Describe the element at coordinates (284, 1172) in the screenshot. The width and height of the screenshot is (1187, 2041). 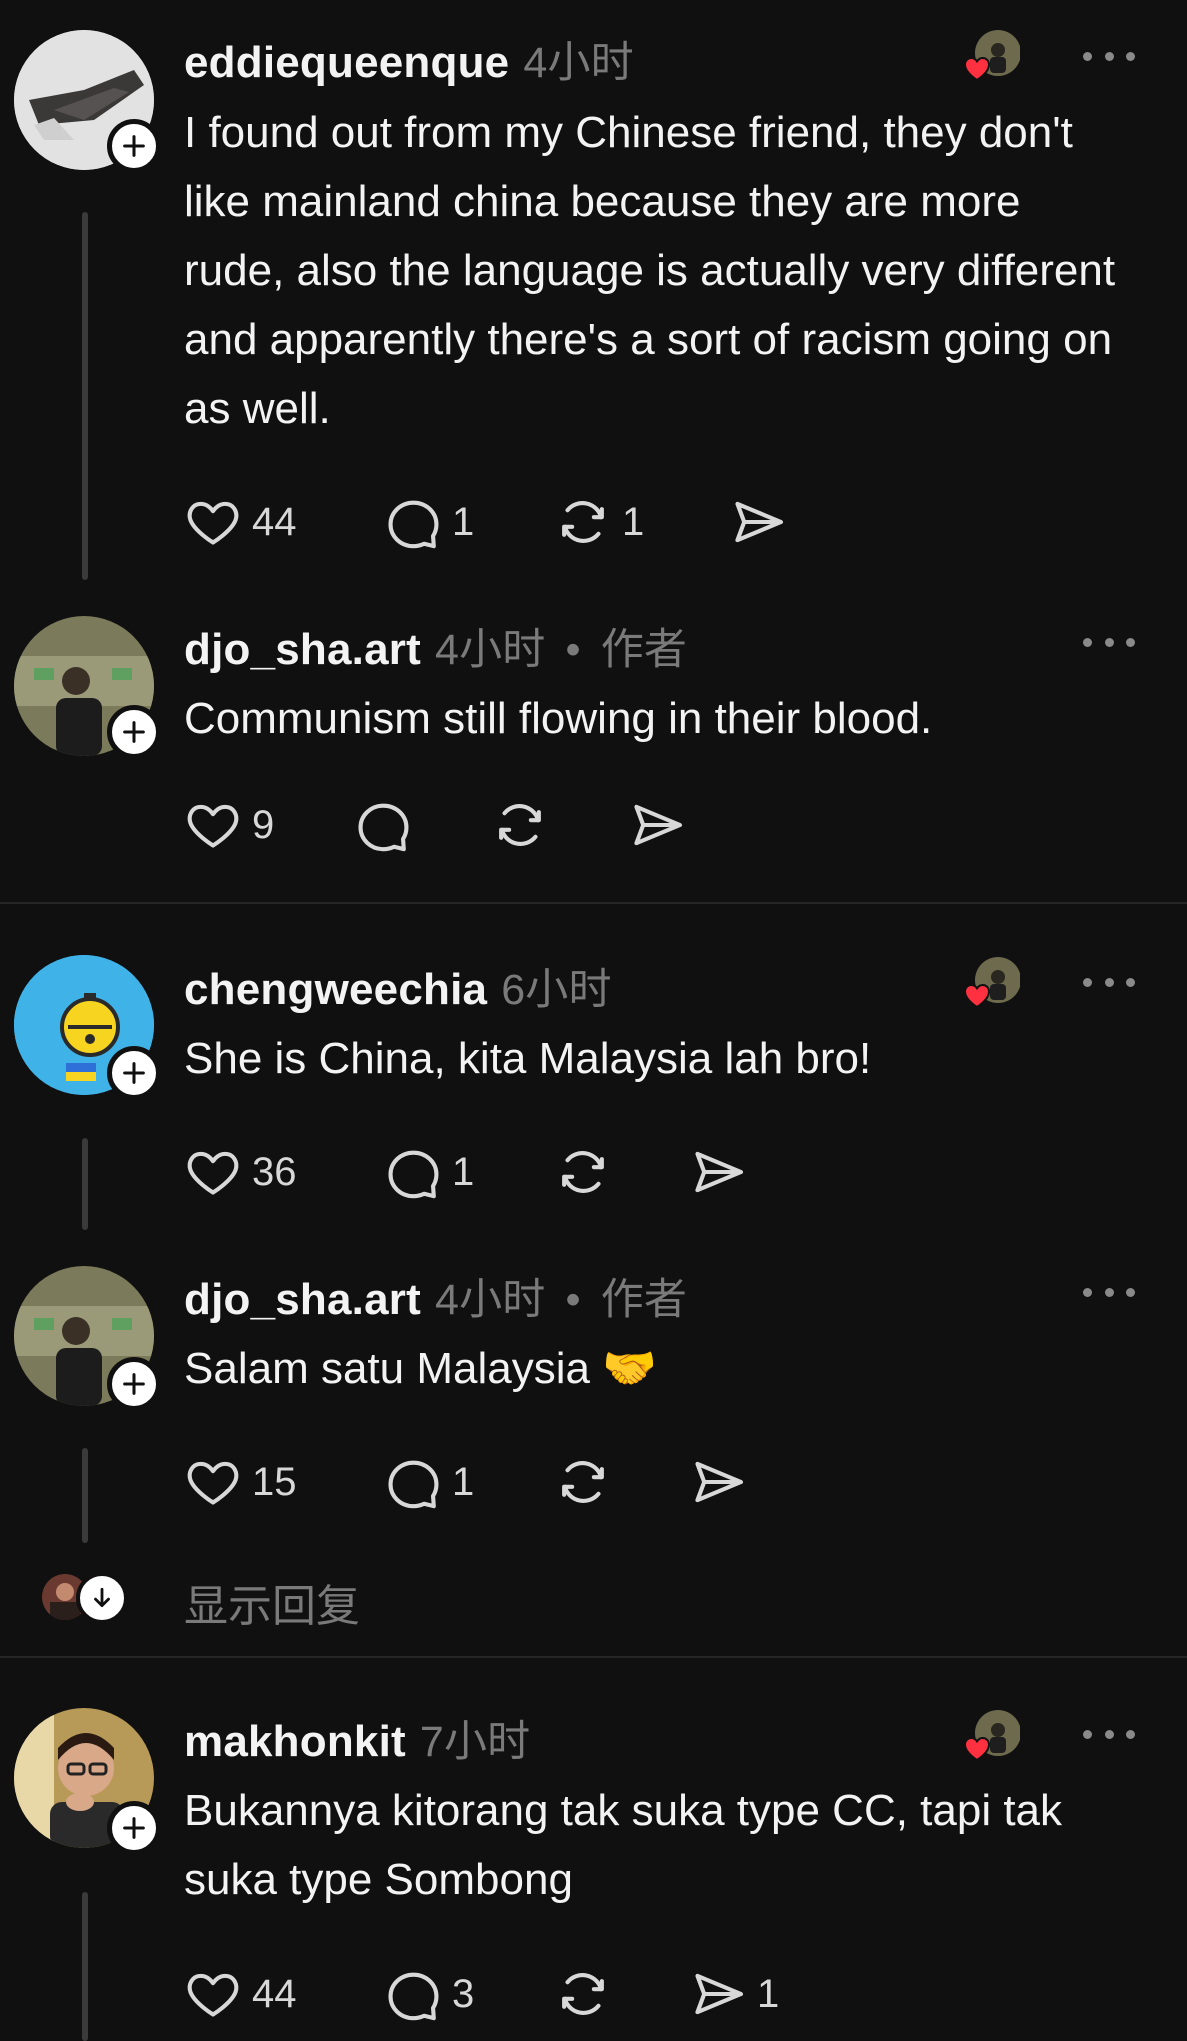
I see `like-button: 36` at that location.